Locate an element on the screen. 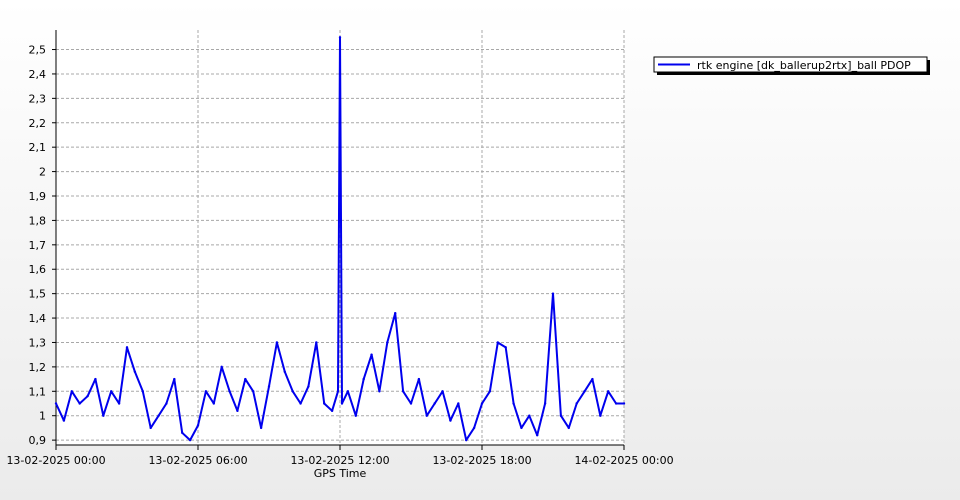 The height and width of the screenshot is (500, 960). x-axis-title: GPS Time is located at coordinates (340, 473).